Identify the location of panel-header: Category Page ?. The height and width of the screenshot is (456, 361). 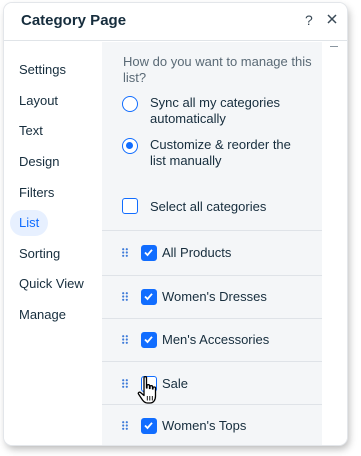
(175, 22).